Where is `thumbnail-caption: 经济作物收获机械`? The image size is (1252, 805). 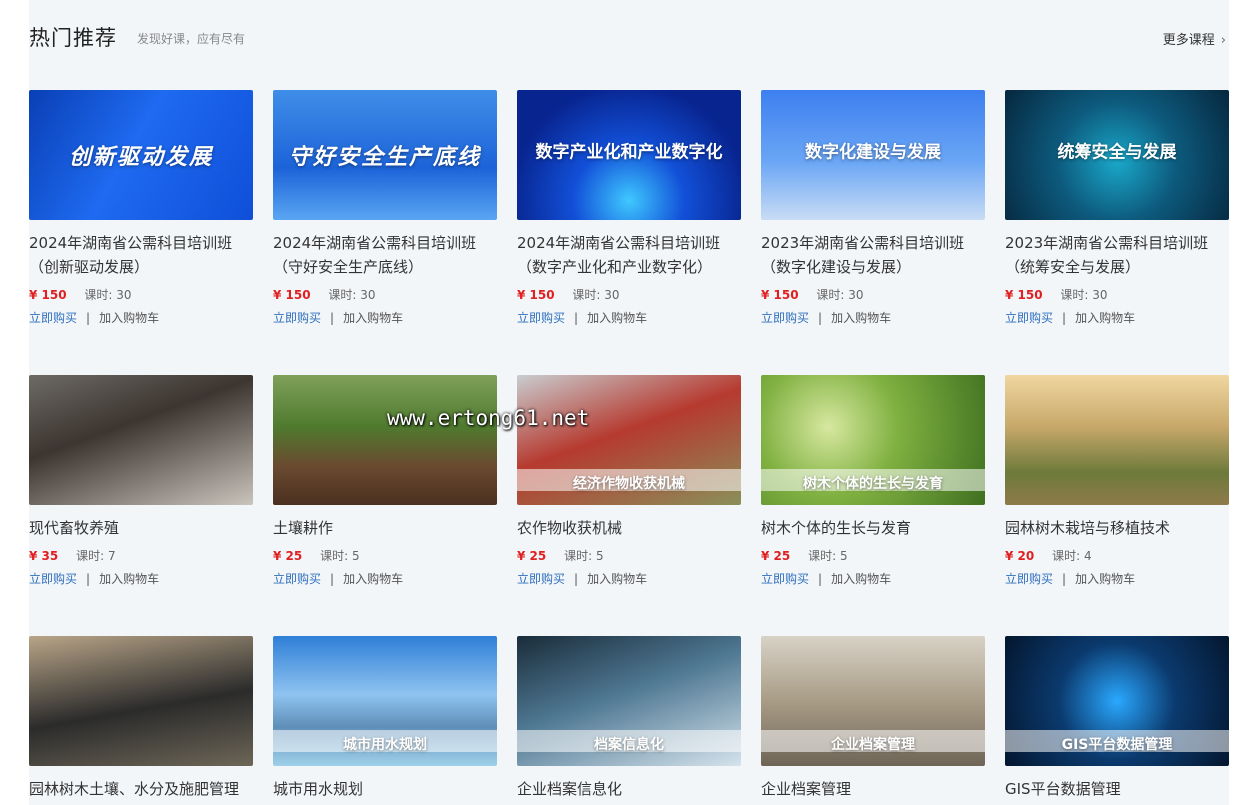 thumbnail-caption: 经济作物收获机械 is located at coordinates (629, 484).